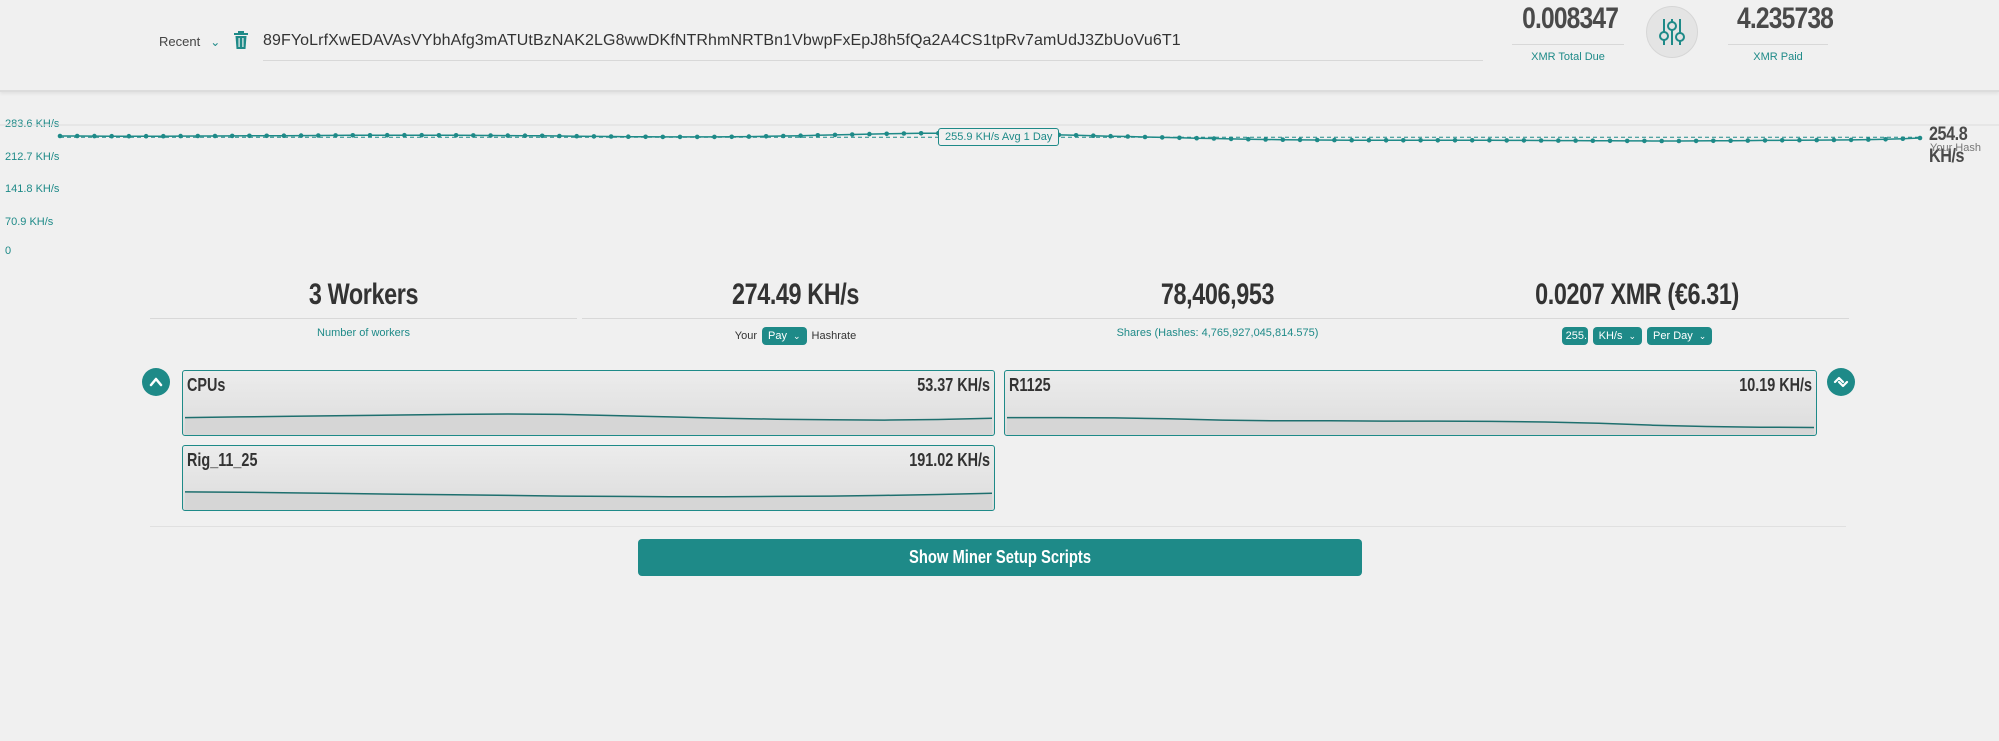 This screenshot has width=1999, height=741. Describe the element at coordinates (206, 385) in the screenshot. I see `worker-name: CPUs` at that location.